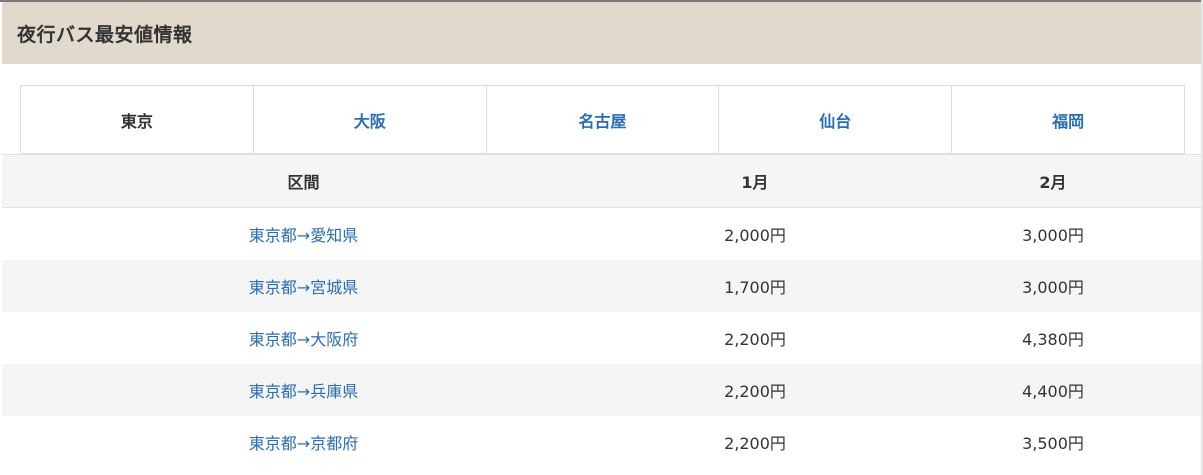 The height and width of the screenshot is (475, 1203). What do you see at coordinates (303, 287) in the screenshot?
I see `route-link: 東京都→宮城県` at bounding box center [303, 287].